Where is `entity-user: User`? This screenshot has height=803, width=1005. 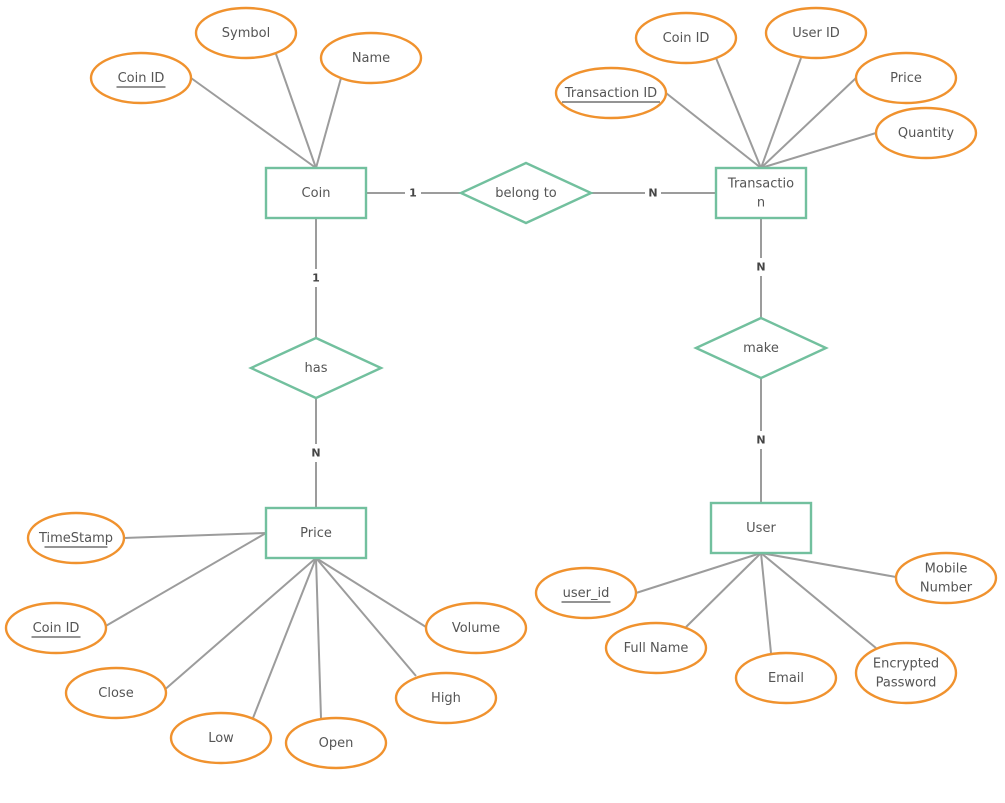
entity-user: User is located at coordinates (761, 528).